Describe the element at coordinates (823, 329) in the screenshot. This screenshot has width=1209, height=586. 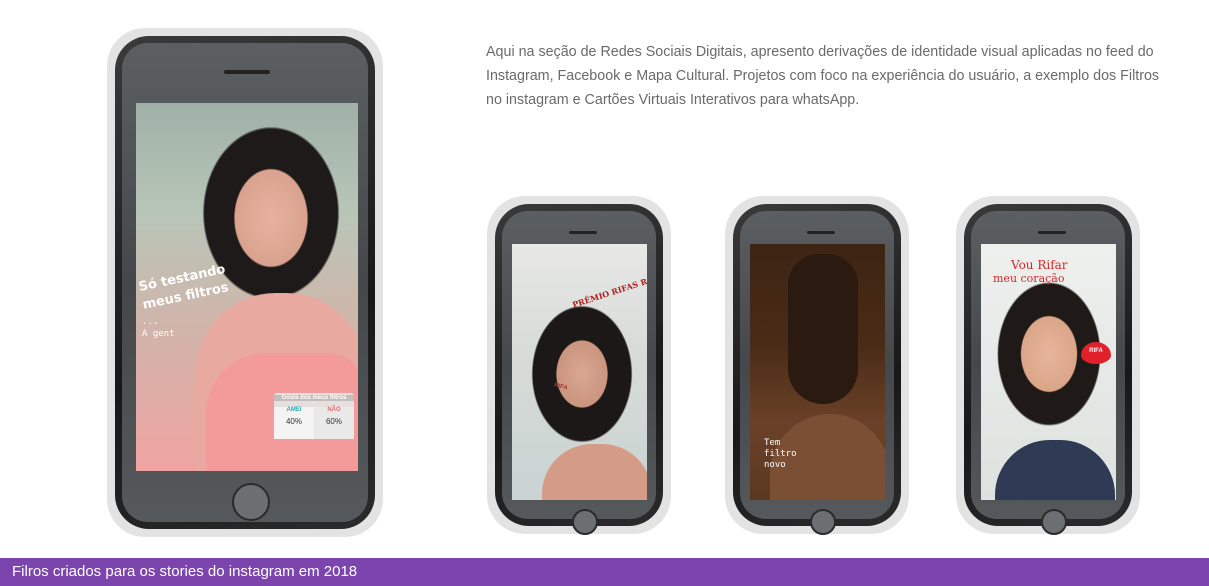
I see `face-shape` at that location.